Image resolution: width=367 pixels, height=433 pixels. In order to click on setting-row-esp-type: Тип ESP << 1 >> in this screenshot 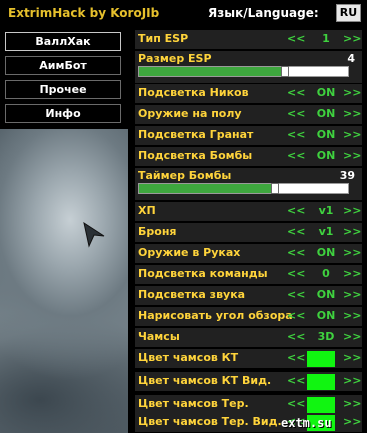, I will do `click(248, 39)`.